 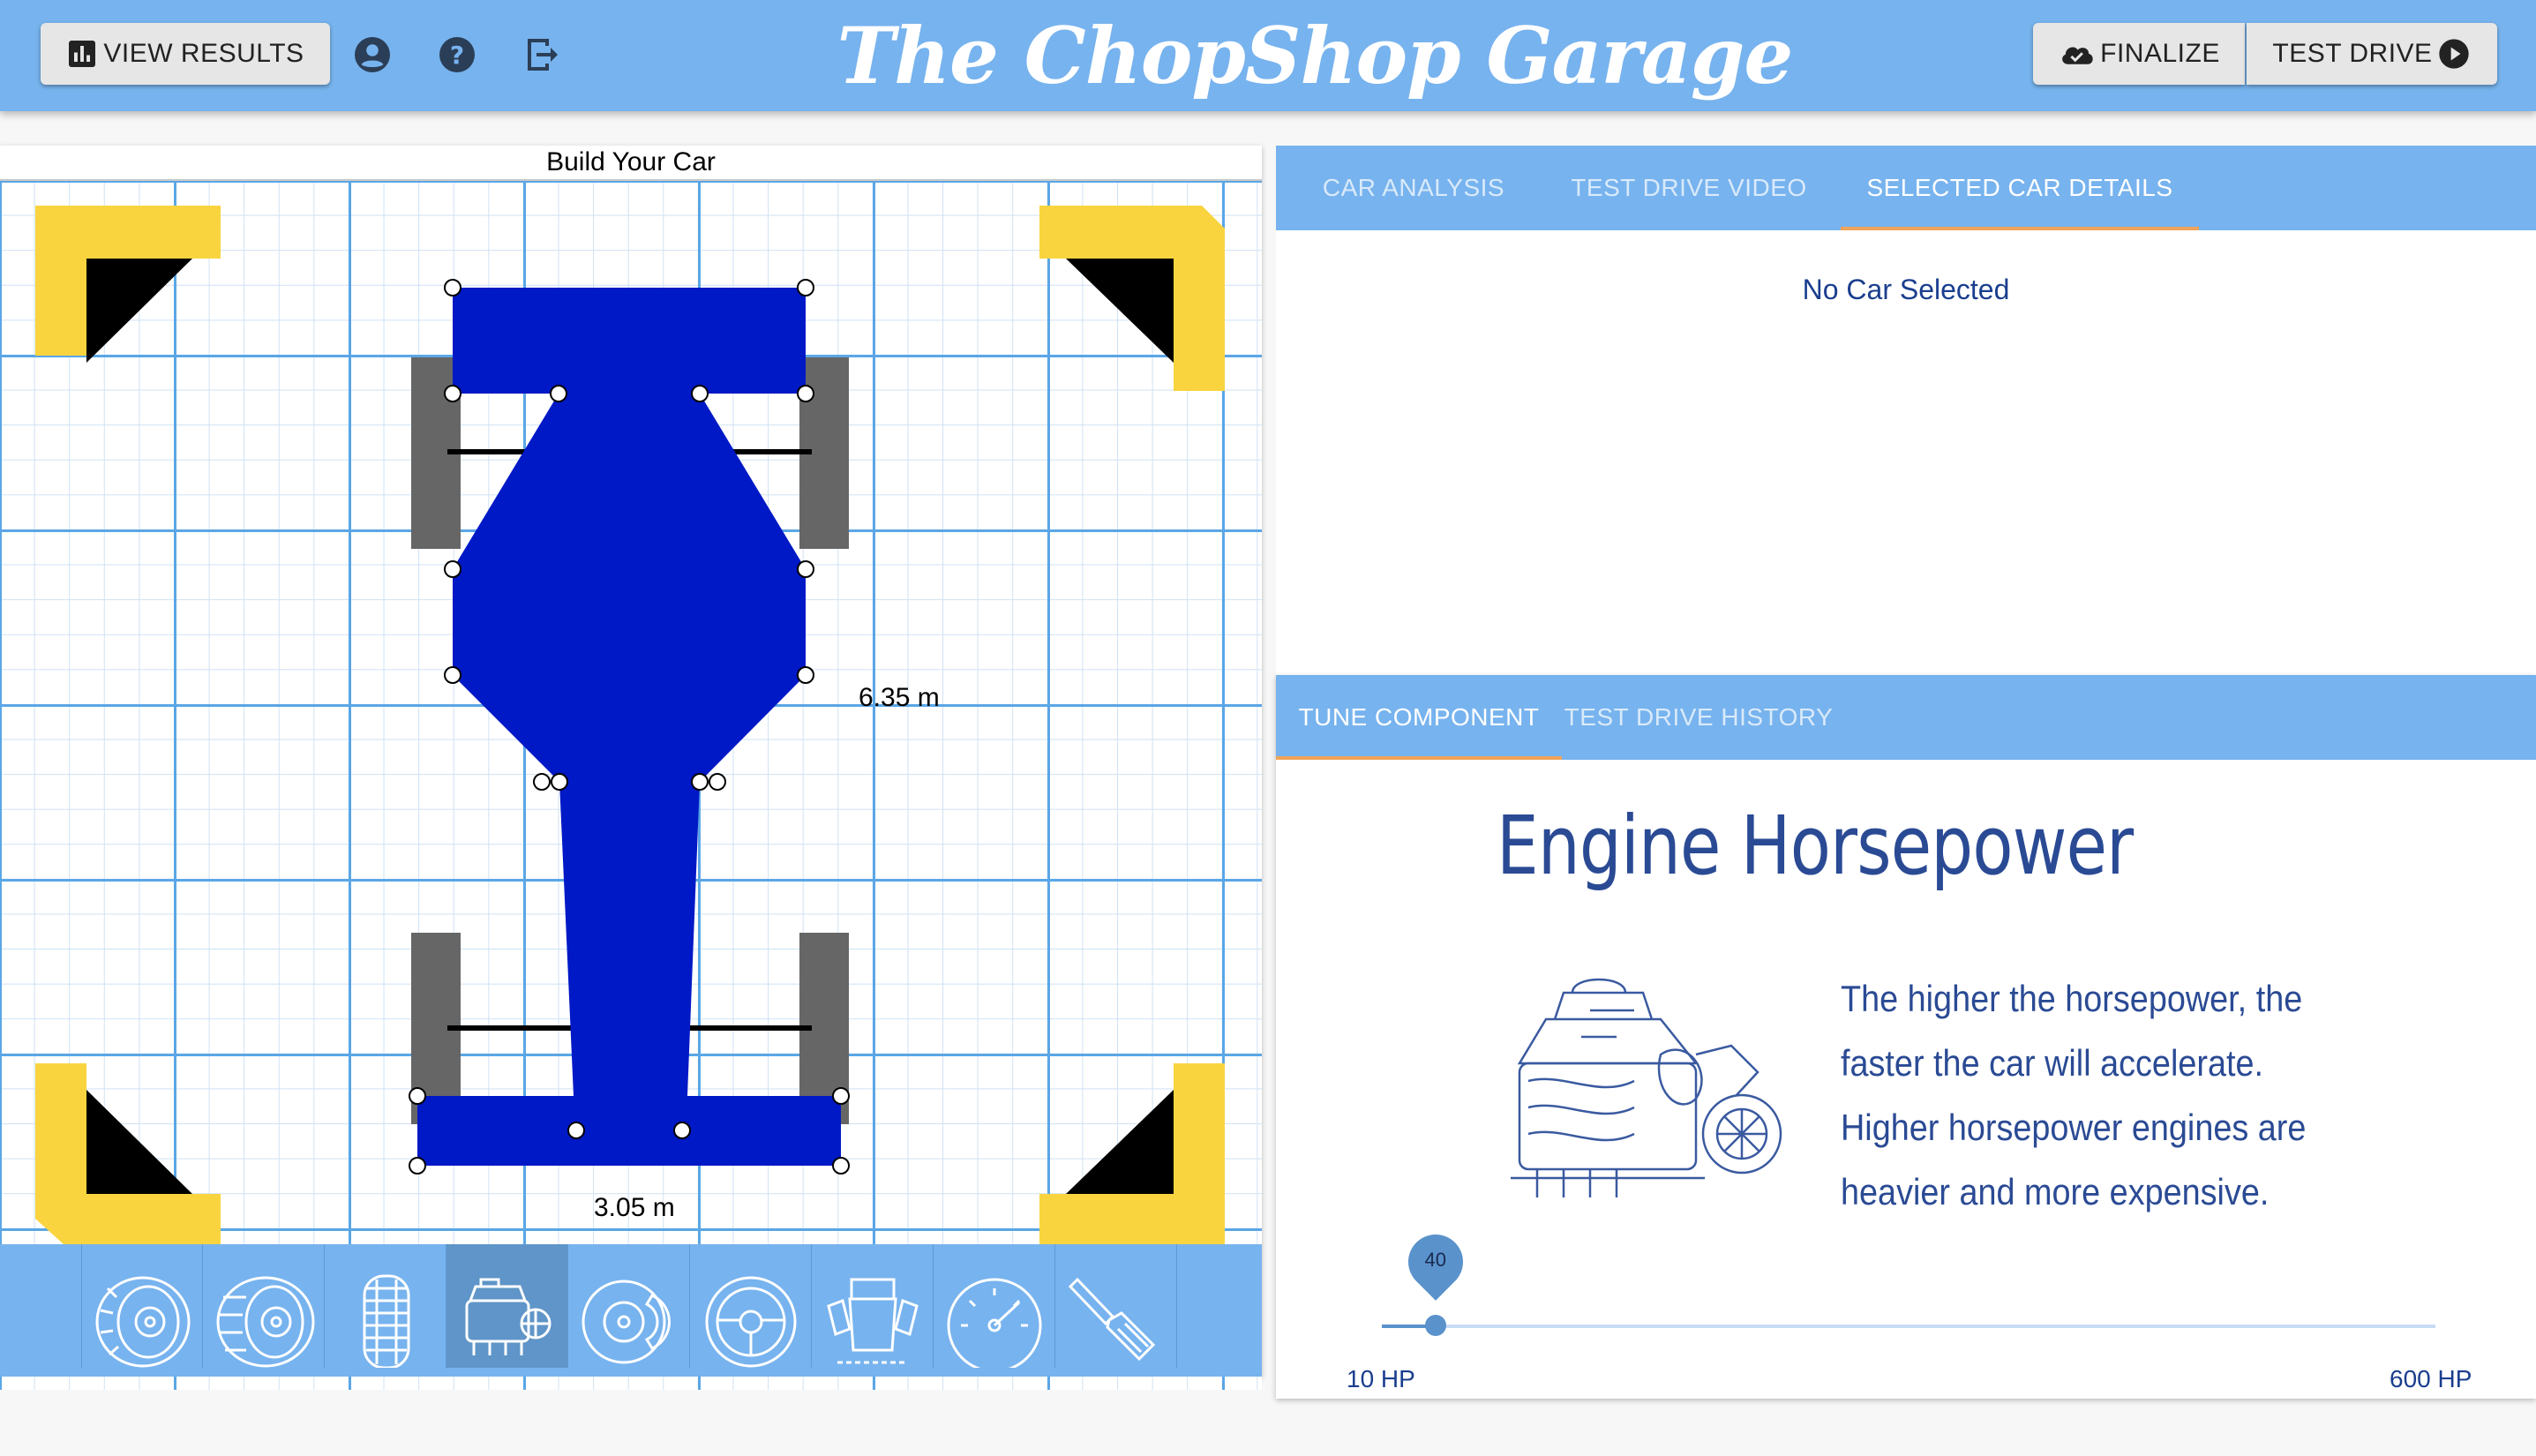 I want to click on app-title: The ChopShop Garage, so click(x=1315, y=55).